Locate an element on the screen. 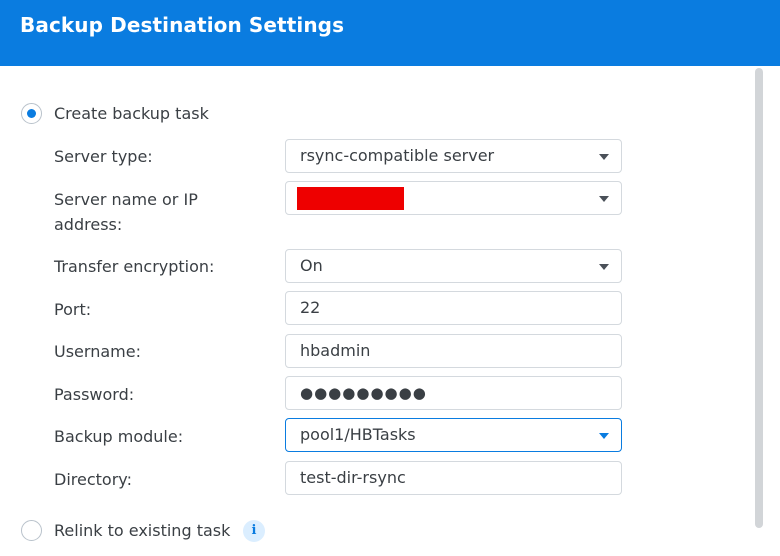 This screenshot has height=556, width=780. directory-label: Directory: is located at coordinates (93, 479).